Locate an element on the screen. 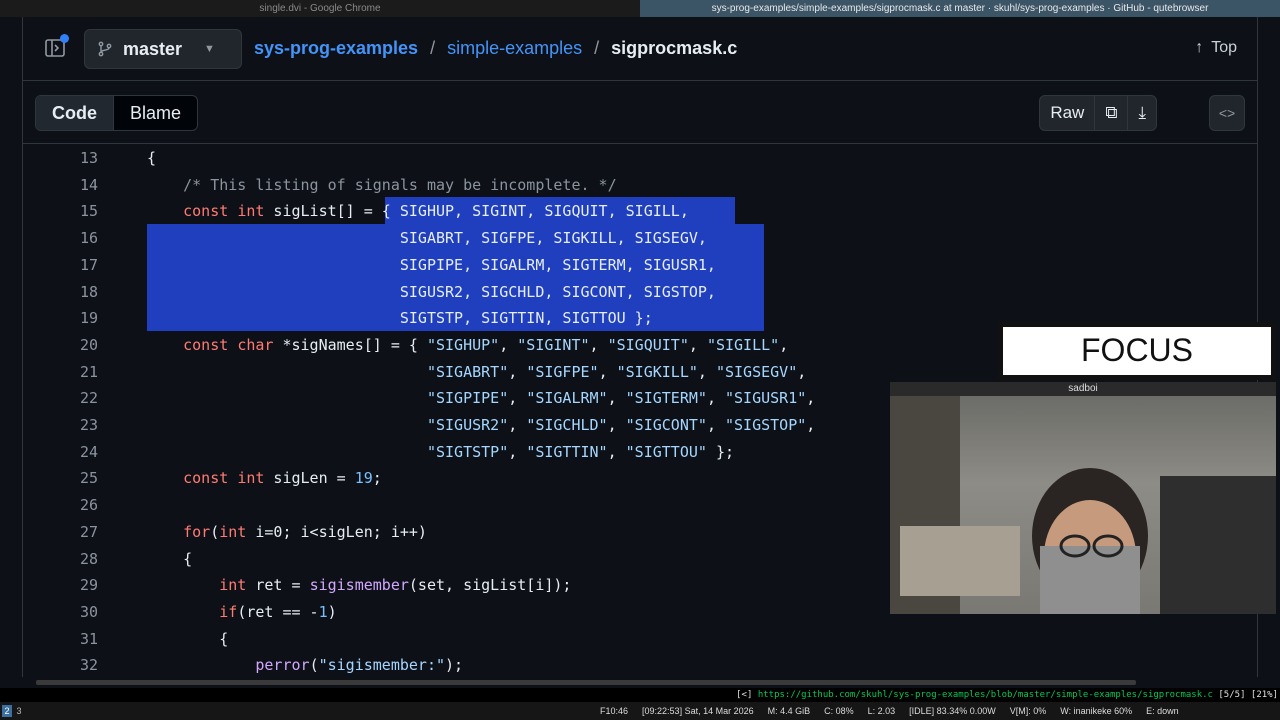 The image size is (1280, 720). line-number: 15 is located at coordinates (60, 211).